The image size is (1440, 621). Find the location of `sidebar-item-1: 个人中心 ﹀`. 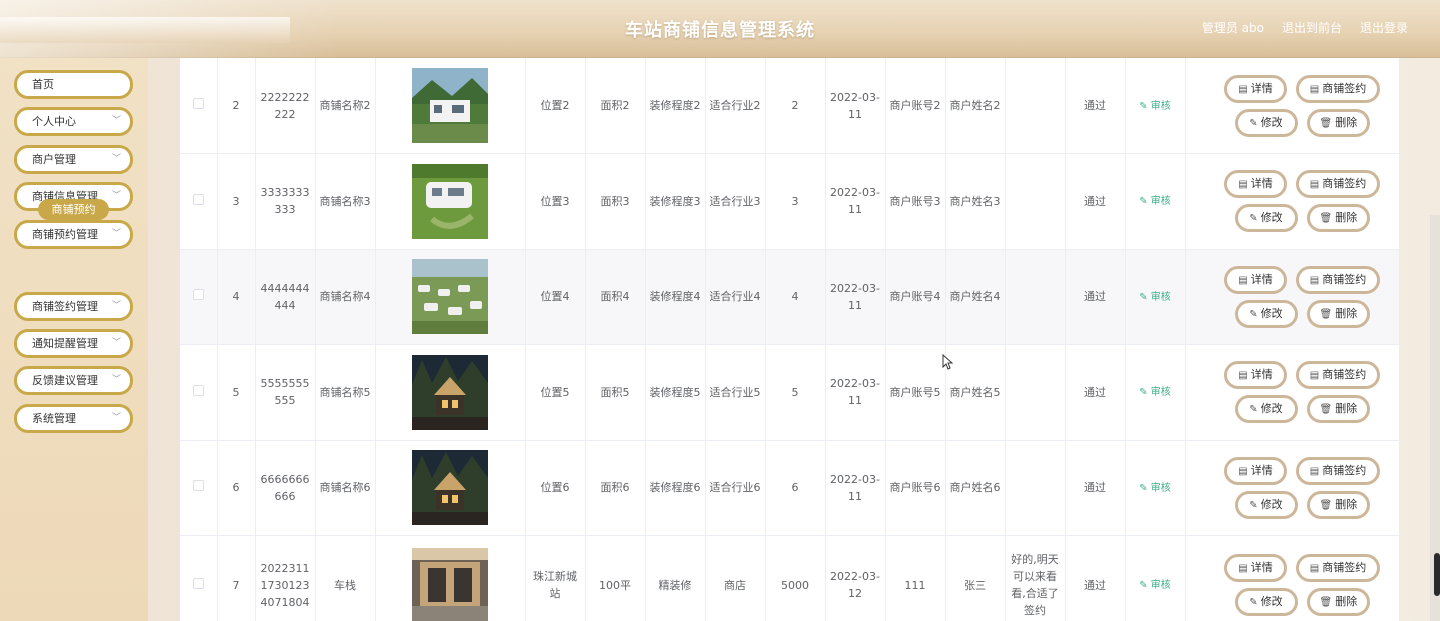

sidebar-item-1: 个人中心 ﹀ is located at coordinates (73, 121).